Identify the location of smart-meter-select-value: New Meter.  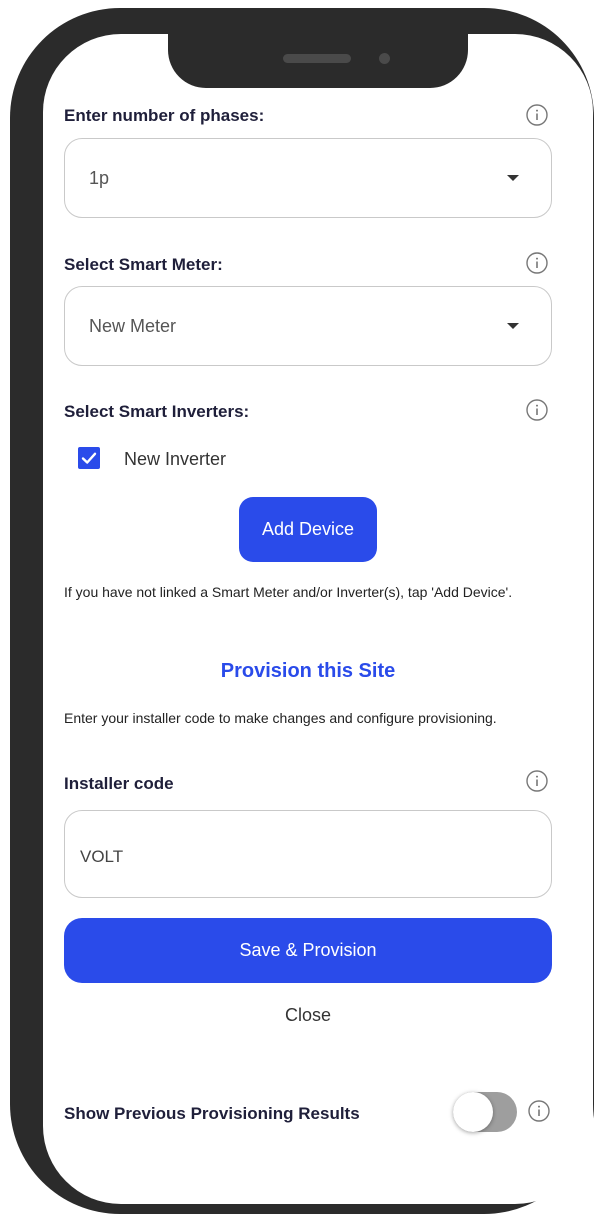
(133, 326).